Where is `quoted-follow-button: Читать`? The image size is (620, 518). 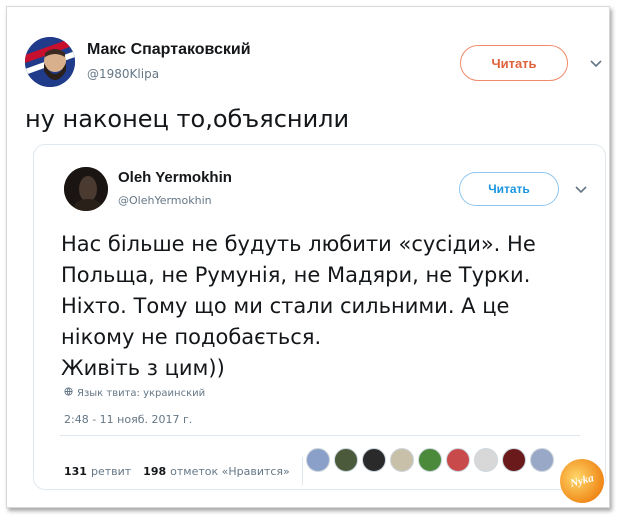 quoted-follow-button: Читать is located at coordinates (509, 189).